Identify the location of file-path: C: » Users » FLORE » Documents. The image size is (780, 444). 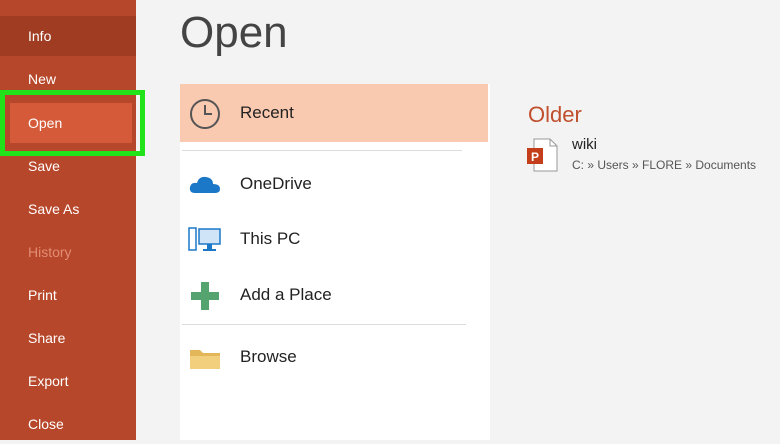
(664, 165).